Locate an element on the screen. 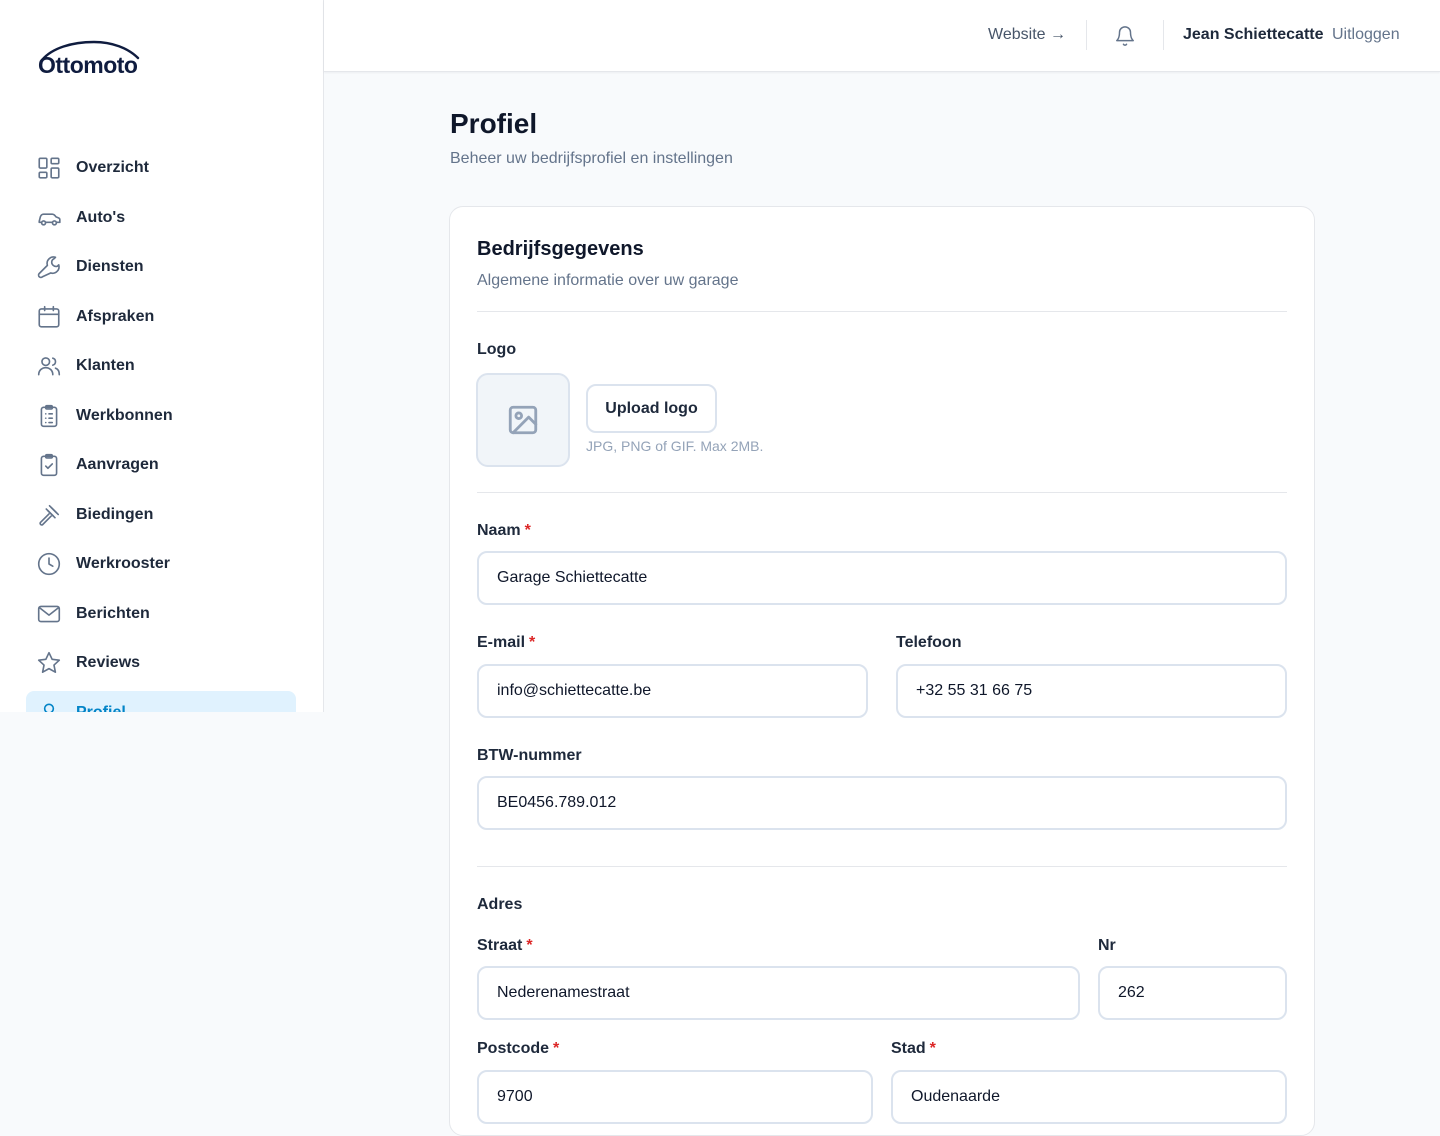 The width and height of the screenshot is (1440, 1136). upload-logo-button: Upload logo is located at coordinates (651, 408).